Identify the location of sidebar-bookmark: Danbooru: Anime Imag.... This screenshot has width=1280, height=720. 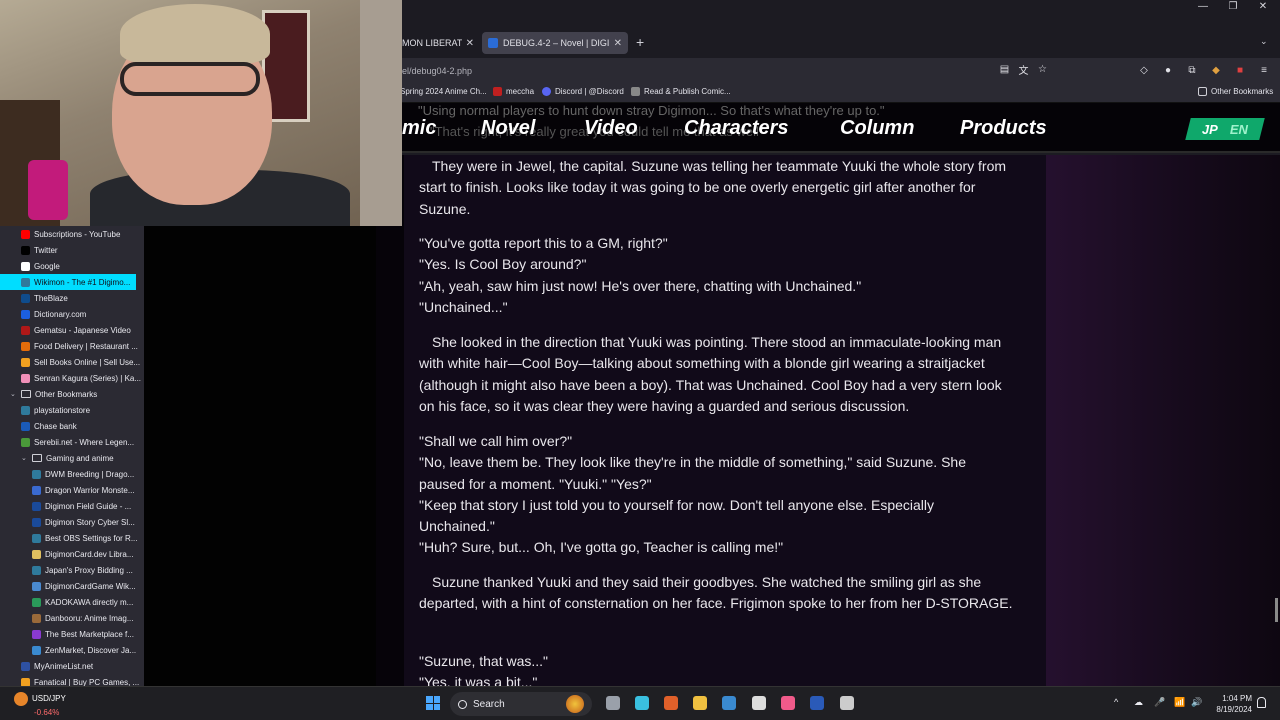
(72, 618).